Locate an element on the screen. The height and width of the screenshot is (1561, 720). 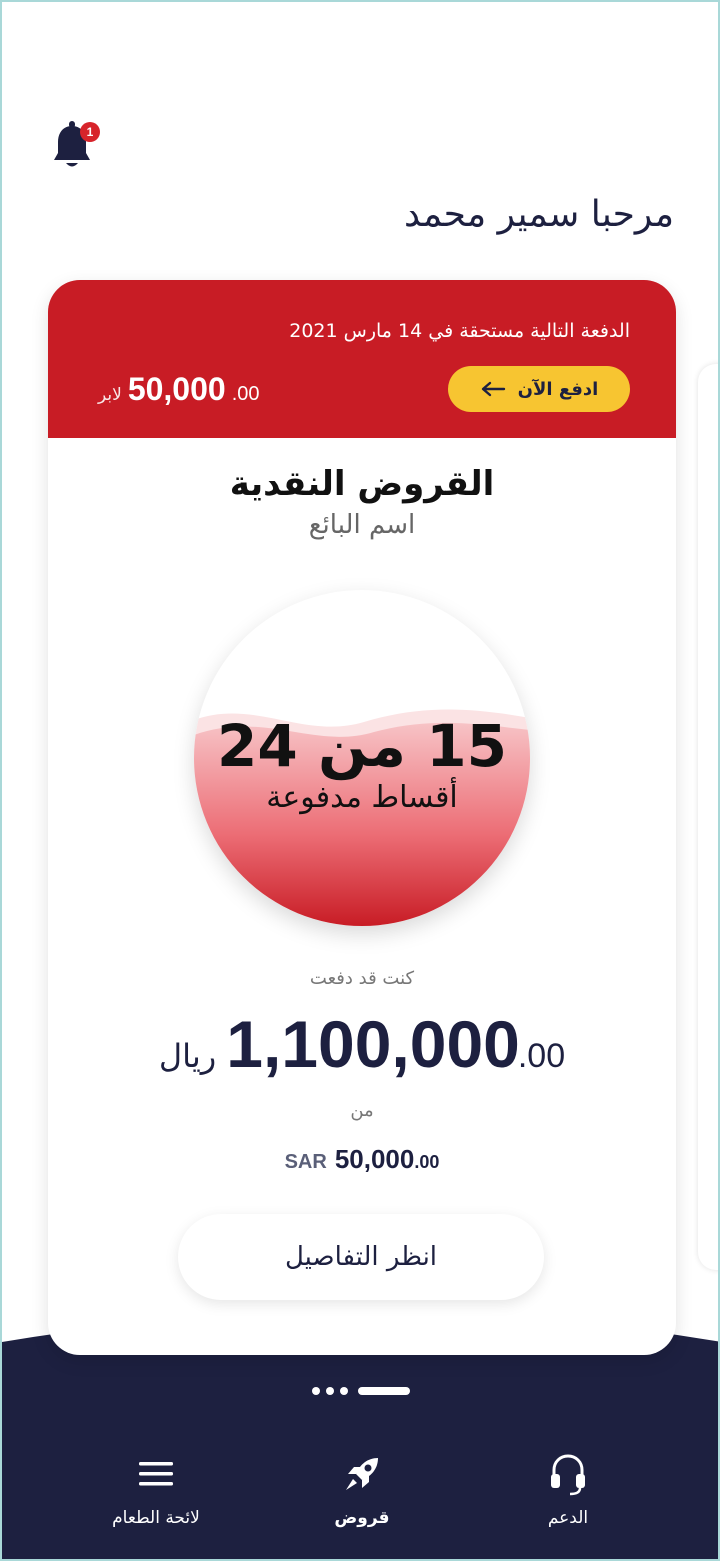
pay-now-label: ادفع الآن is located at coordinates (558, 389).